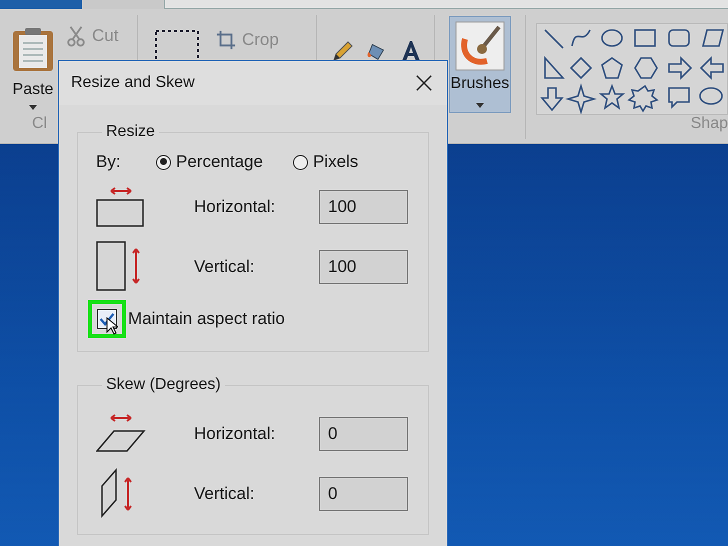 The height and width of the screenshot is (546, 728). I want to click on group-label: Shap, so click(709, 124).